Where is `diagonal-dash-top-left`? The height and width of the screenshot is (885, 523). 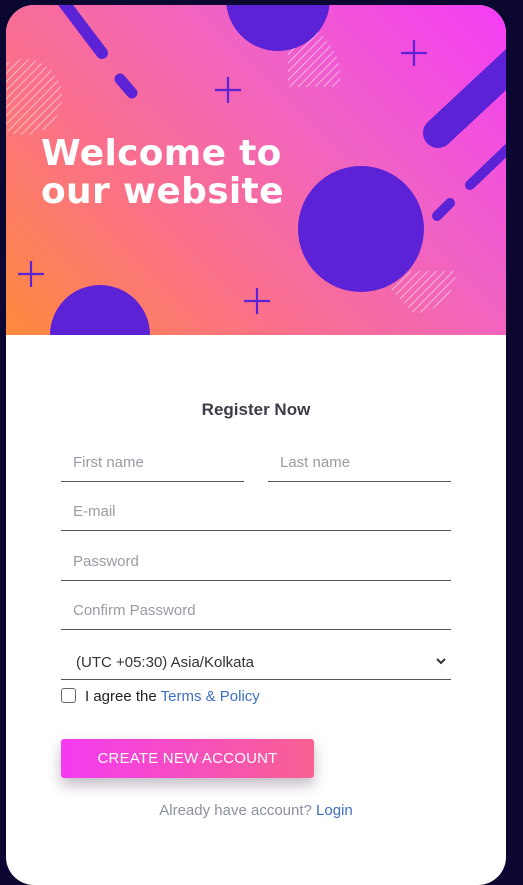
diagonal-dash-top-left is located at coordinates (126, 86).